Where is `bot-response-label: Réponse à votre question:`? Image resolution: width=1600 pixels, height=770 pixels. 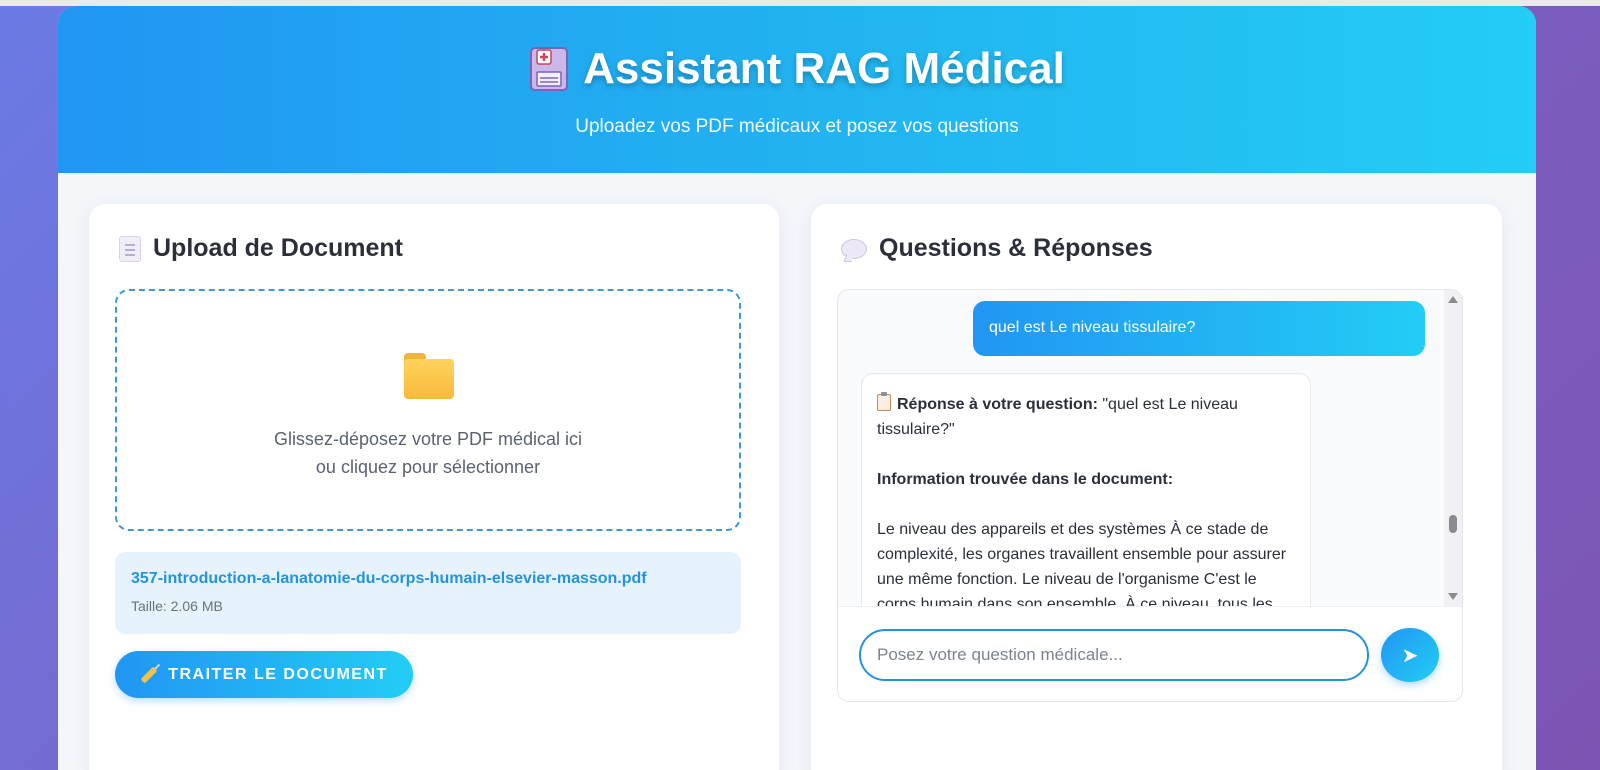 bot-response-label: Réponse à votre question: is located at coordinates (997, 404).